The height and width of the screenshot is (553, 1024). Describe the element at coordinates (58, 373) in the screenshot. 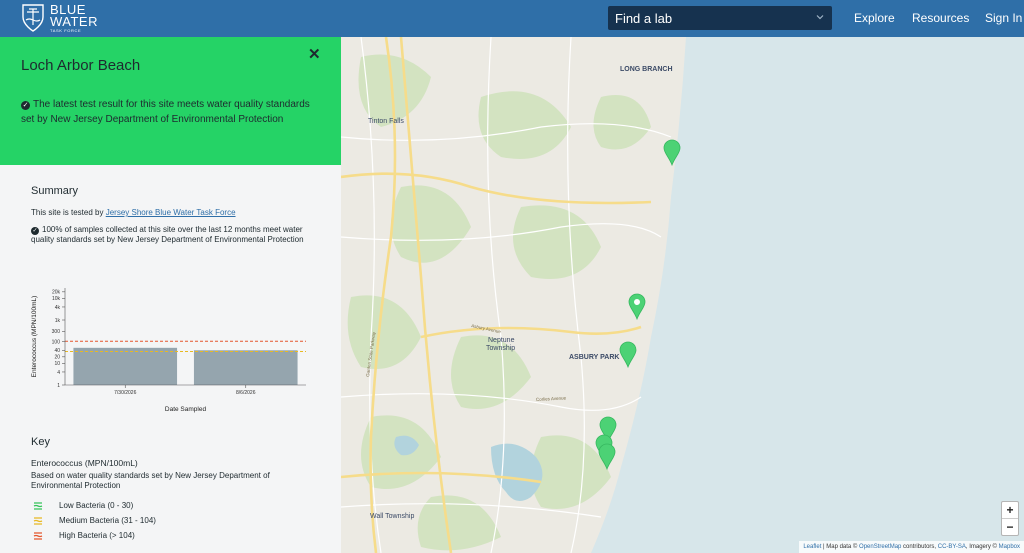

I see `y-tick-label: 4` at that location.